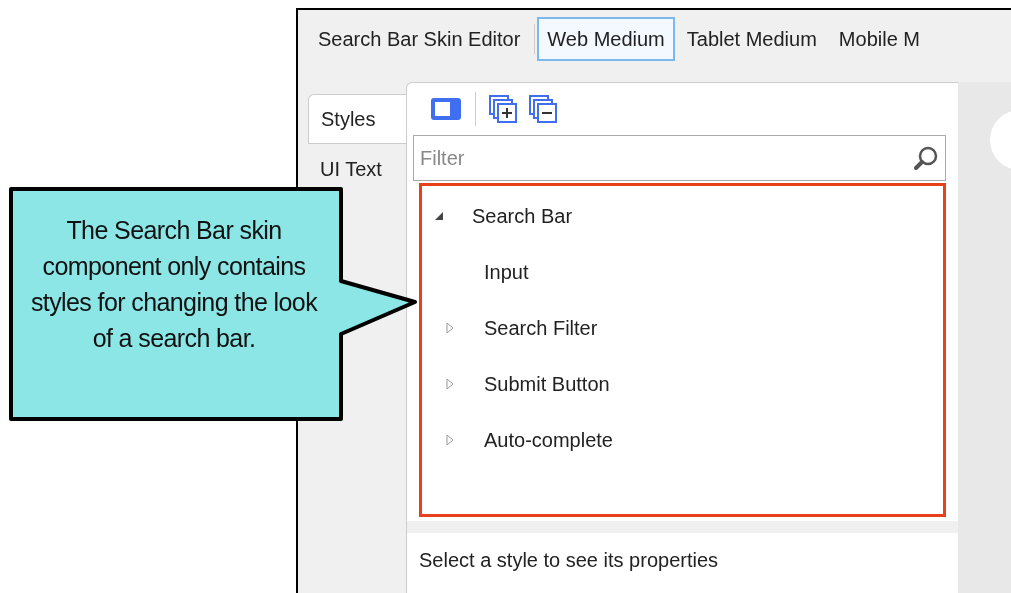 This screenshot has height=593, width=1011. Describe the element at coordinates (174, 284) in the screenshot. I see `callout-text: The Search Bar skin component only contains styles for changing the look of a search bar.` at that location.